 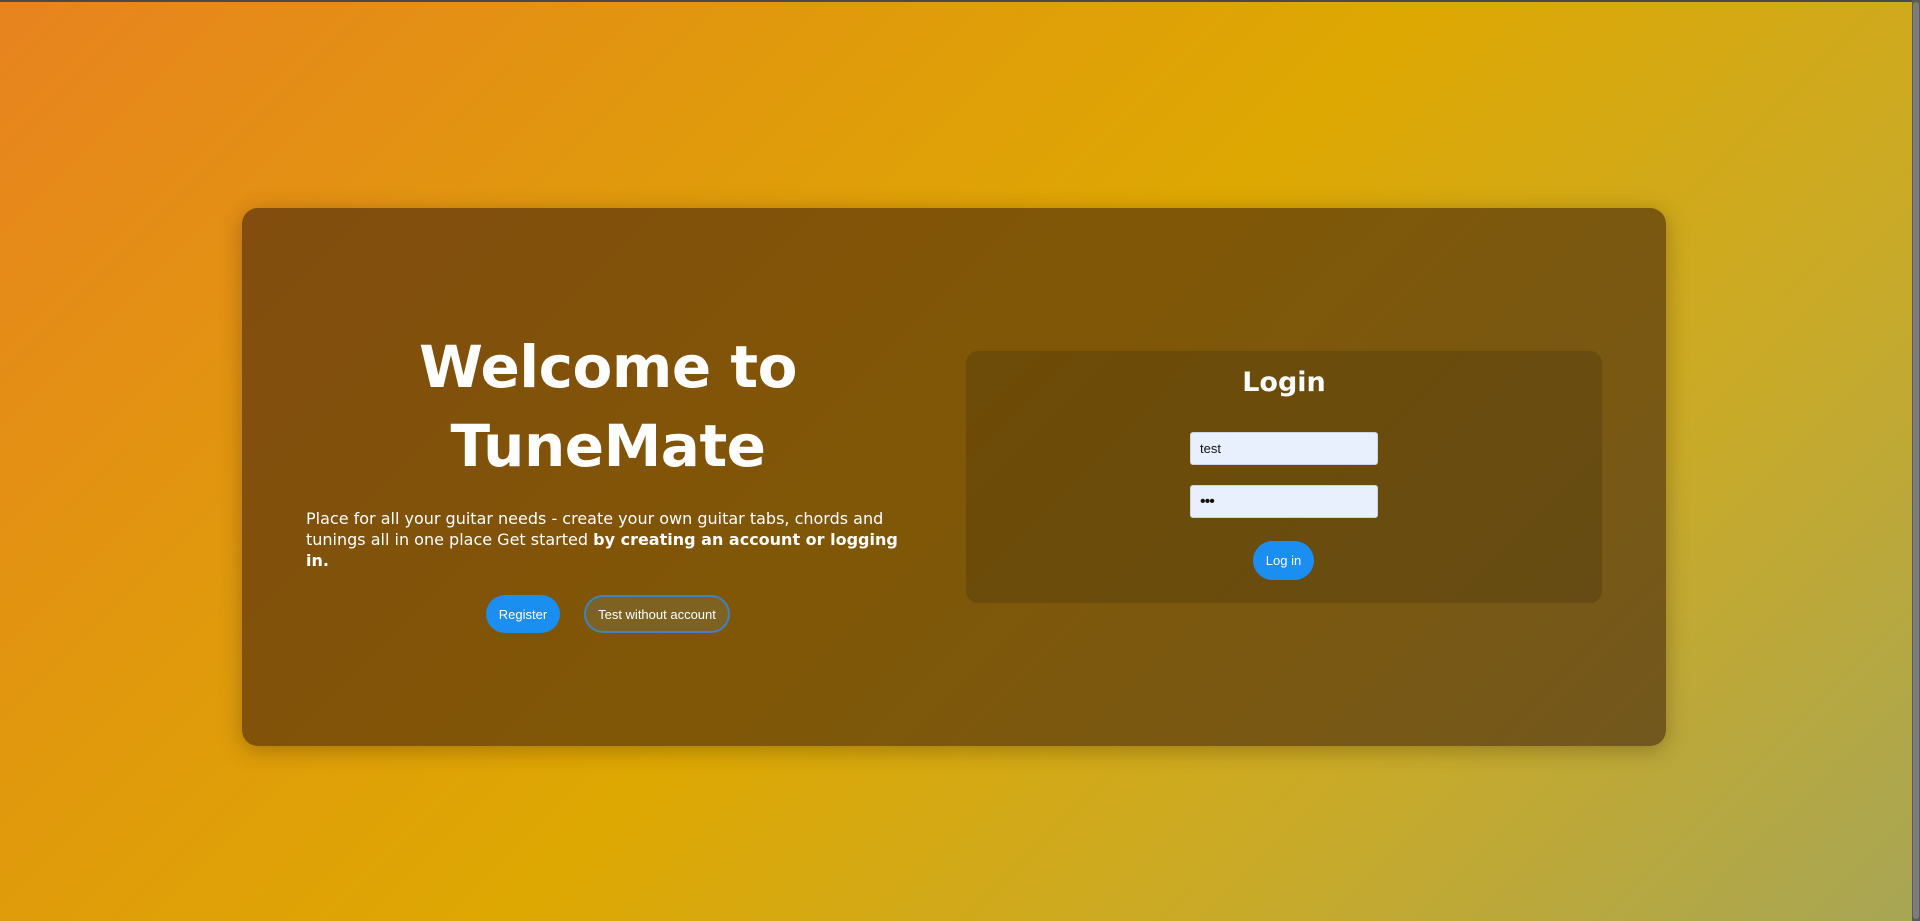 What do you see at coordinates (608, 407) in the screenshot?
I see `page-title: Welcome to TuneMate` at bounding box center [608, 407].